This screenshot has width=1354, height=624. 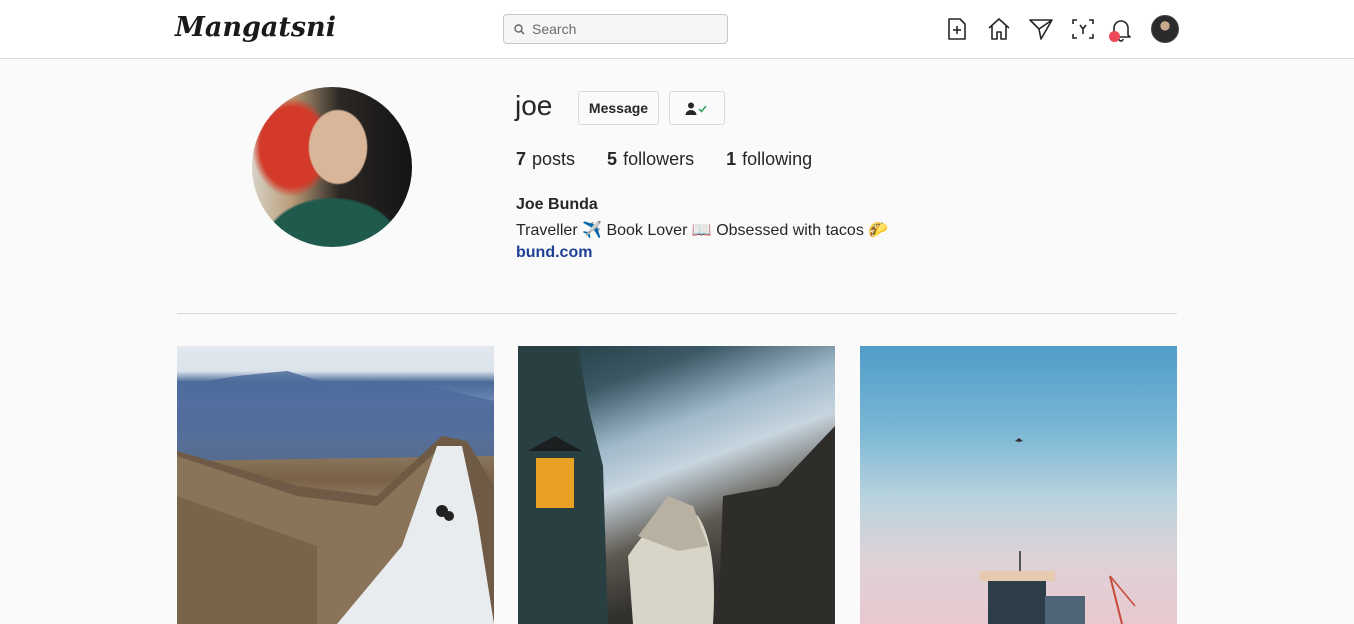 What do you see at coordinates (659, 159) in the screenshot?
I see `followers-label: followers` at bounding box center [659, 159].